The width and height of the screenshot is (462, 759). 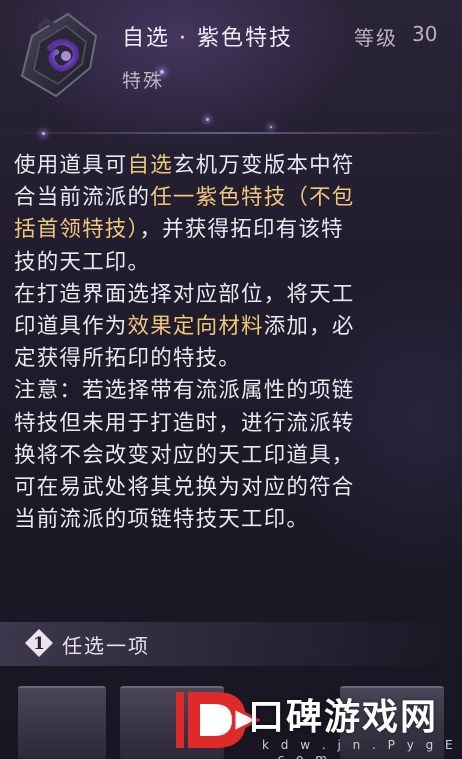 I want to click on description-text: 合当前流派的, so click(x=82, y=198).